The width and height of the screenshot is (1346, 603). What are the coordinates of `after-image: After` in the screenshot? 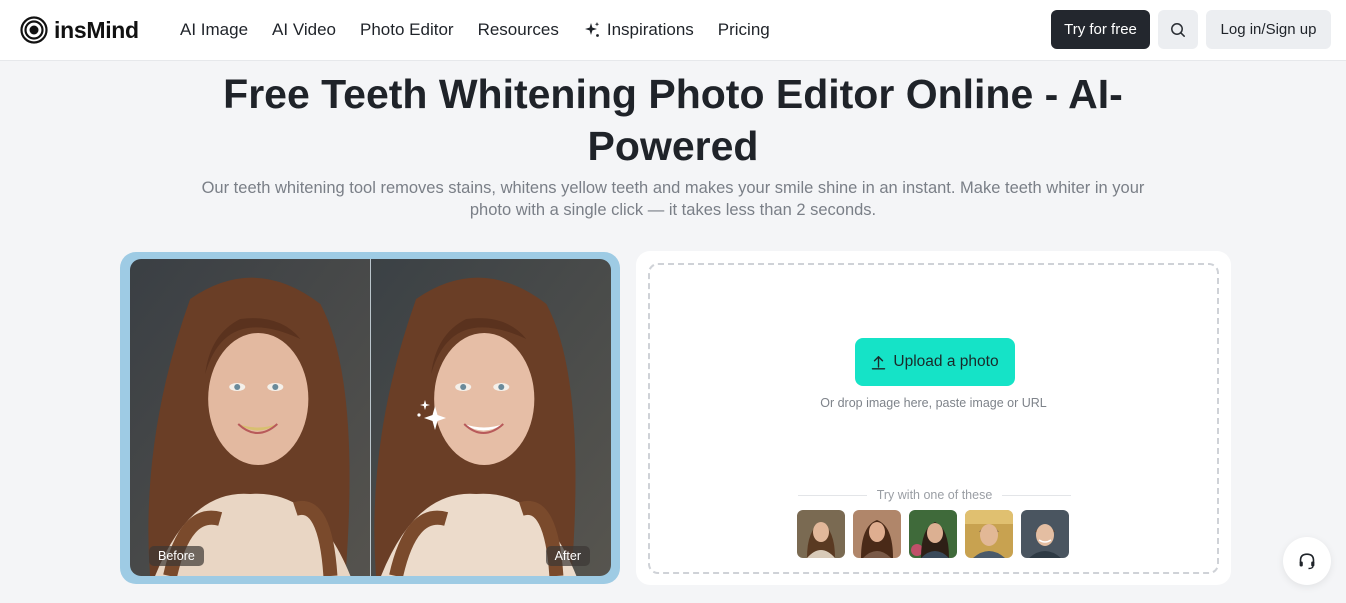 It's located at (490, 417).